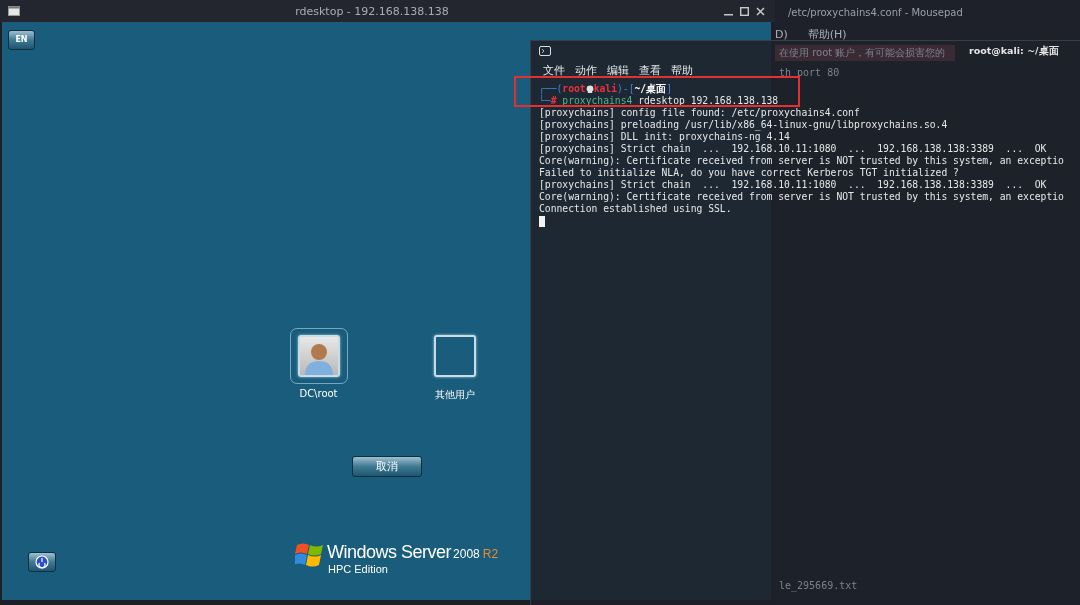  Describe the element at coordinates (659, 101) in the screenshot. I see `command-line: └─# proxychains4 rdesktop 192.168.138.138` at that location.